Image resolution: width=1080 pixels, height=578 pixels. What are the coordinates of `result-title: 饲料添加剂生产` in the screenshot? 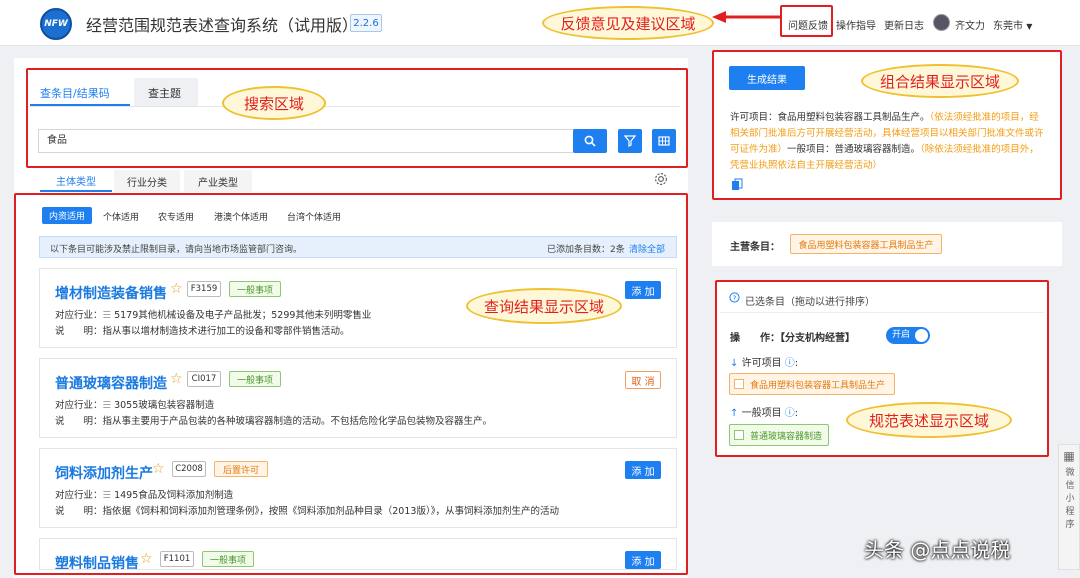 It's located at (104, 473).